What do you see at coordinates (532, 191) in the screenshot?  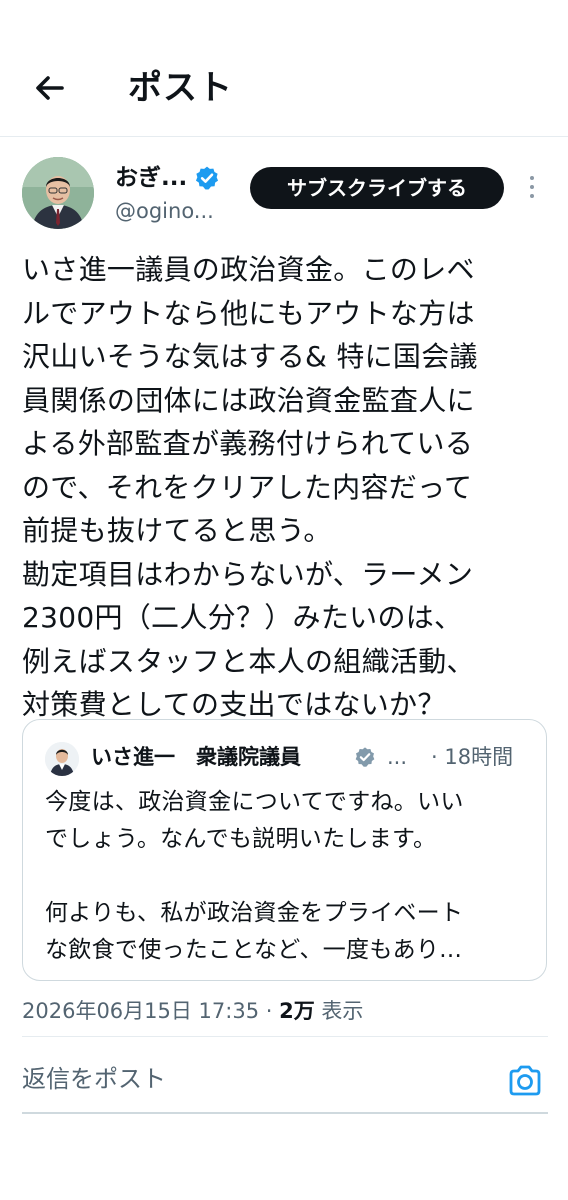 I see `more-vertical-icon` at bounding box center [532, 191].